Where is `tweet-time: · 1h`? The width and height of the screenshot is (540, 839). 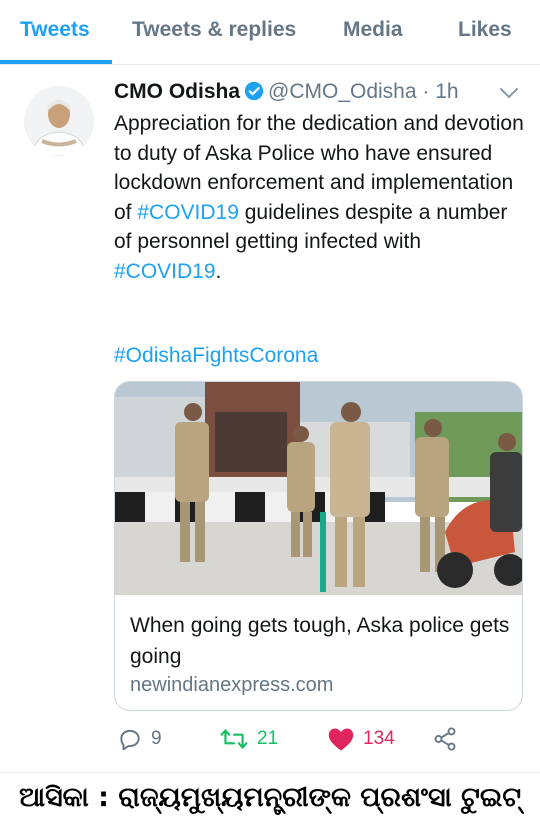 tweet-time: · 1h is located at coordinates (440, 91).